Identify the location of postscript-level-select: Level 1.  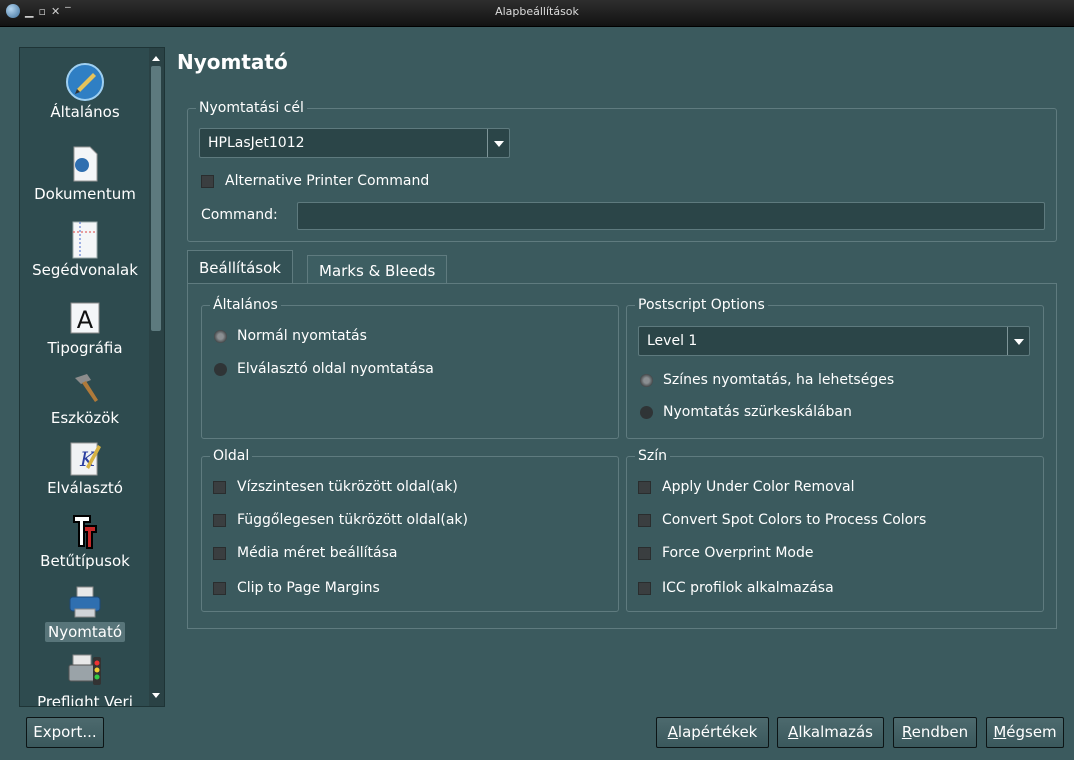
(834, 341).